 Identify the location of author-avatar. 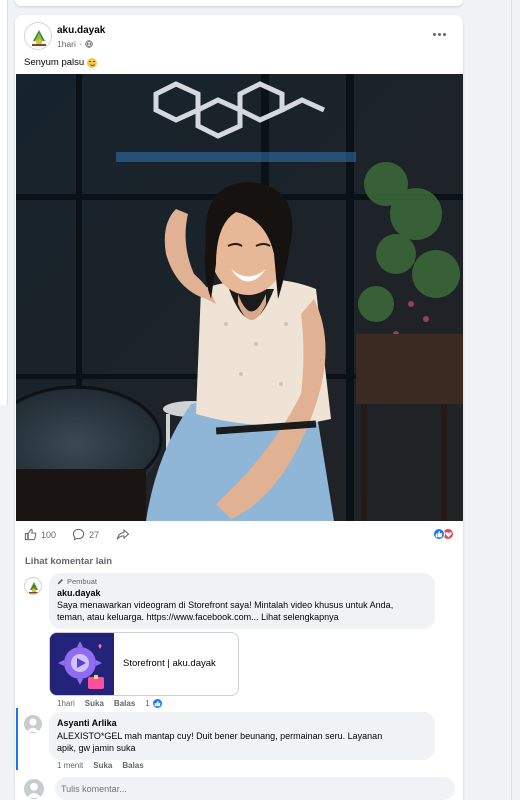
(38, 36).